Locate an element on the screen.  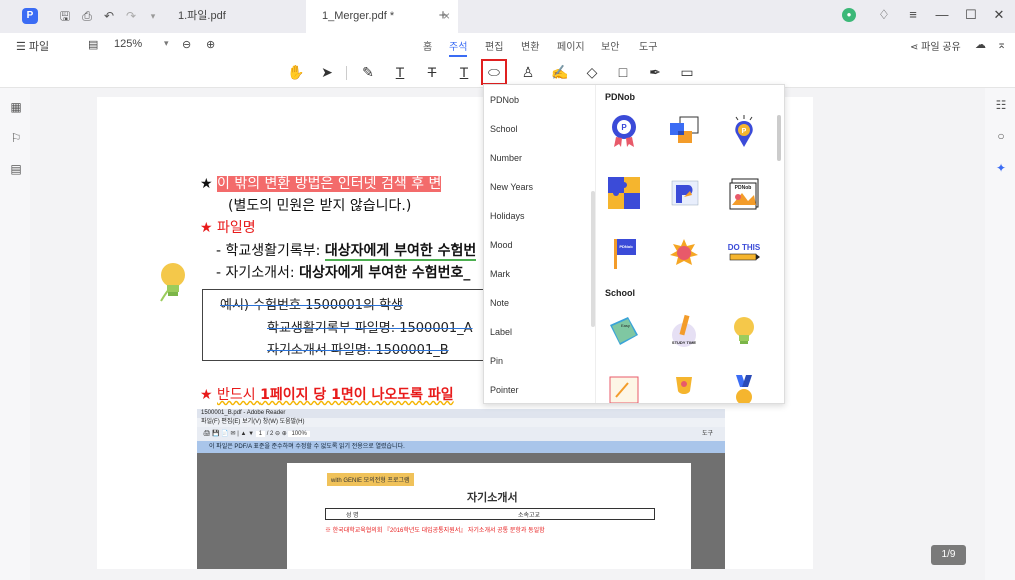
stamp-tool-icon: ♙ is located at coordinates (528, 72).